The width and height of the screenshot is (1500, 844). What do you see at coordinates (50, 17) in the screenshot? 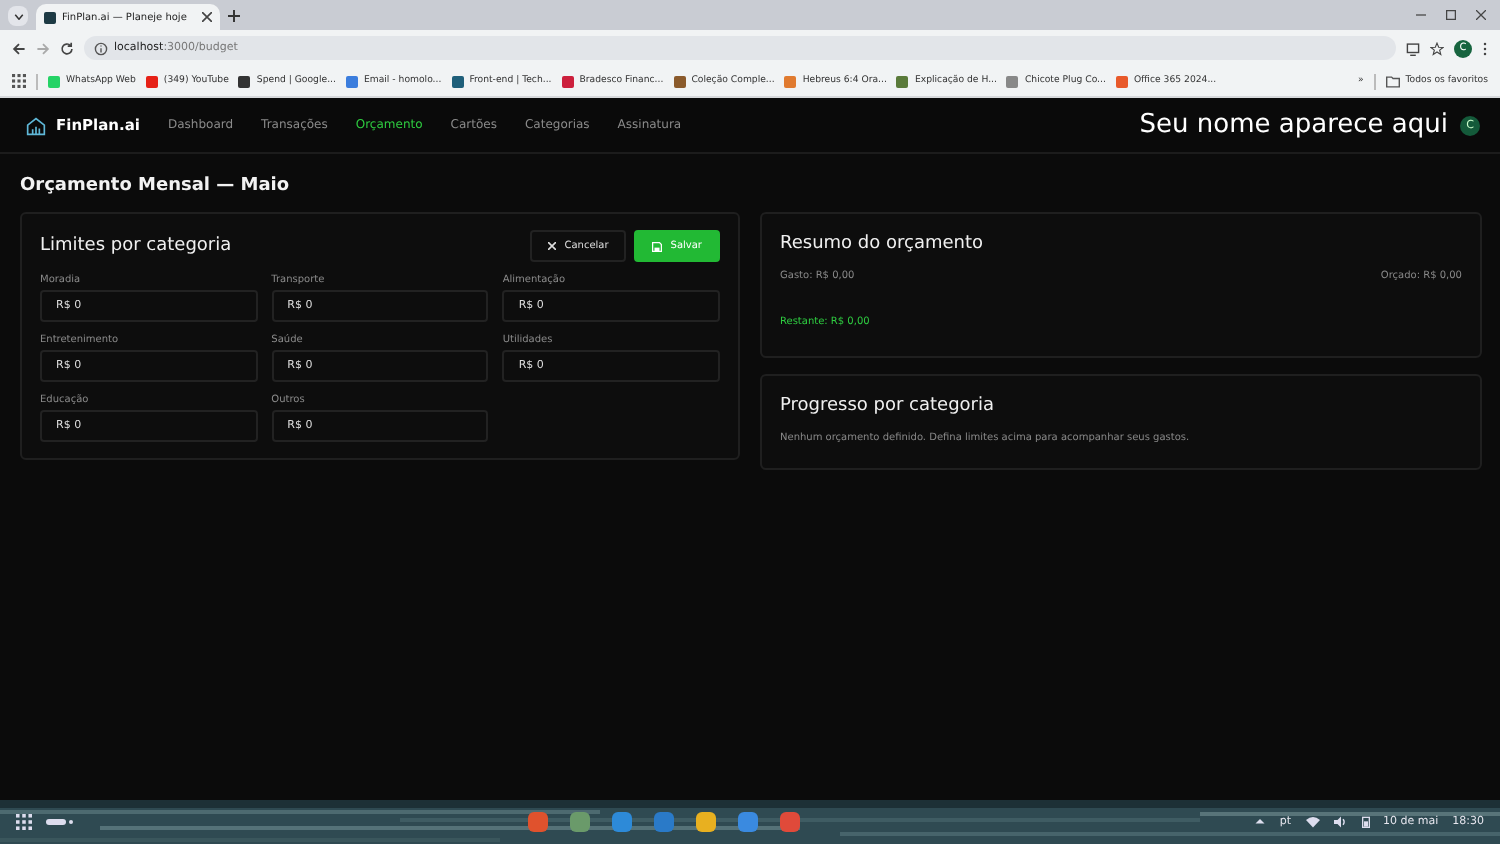
I see `app-favicon-icon` at bounding box center [50, 17].